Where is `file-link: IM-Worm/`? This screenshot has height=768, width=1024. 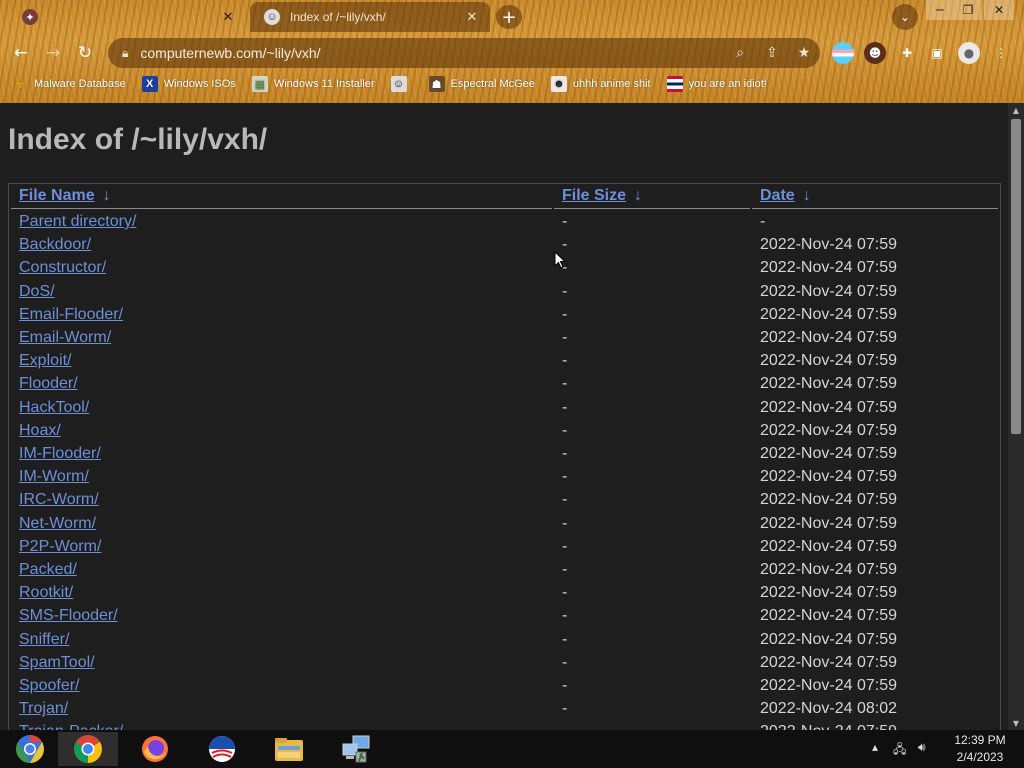 file-link: IM-Worm/ is located at coordinates (54, 477).